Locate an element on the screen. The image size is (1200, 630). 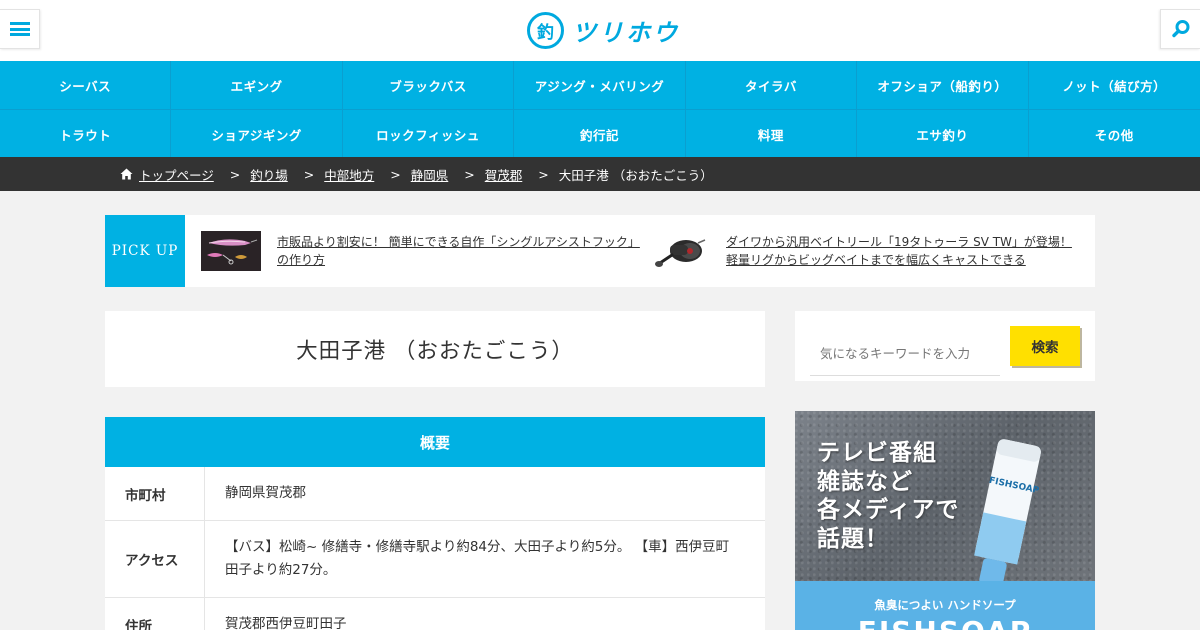
logo-text: ツリホウ is located at coordinates (626, 32).